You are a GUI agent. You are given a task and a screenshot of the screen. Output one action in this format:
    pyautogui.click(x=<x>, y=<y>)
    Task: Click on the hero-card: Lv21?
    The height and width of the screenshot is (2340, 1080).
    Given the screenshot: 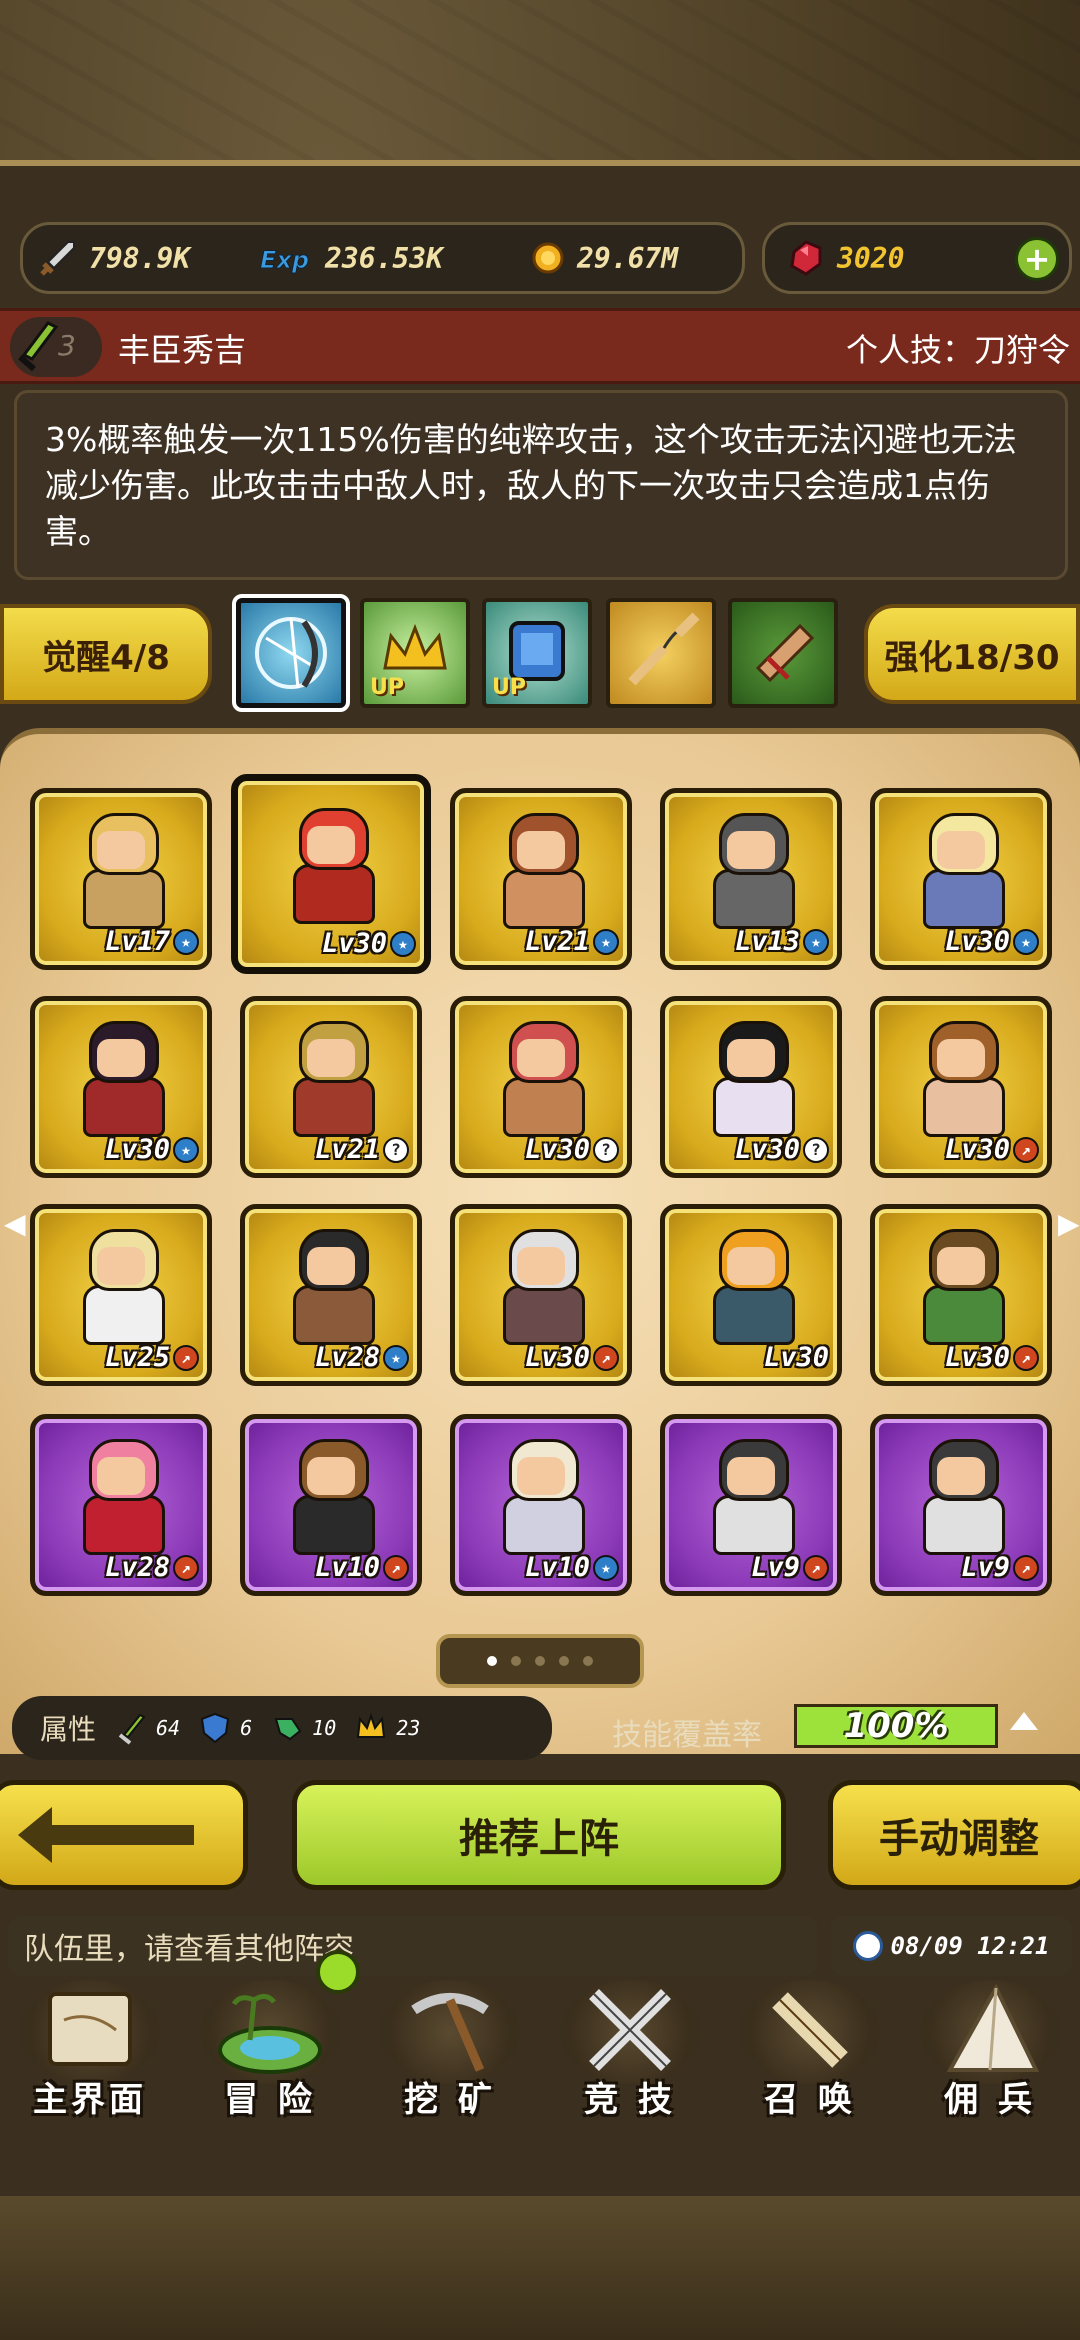 What is the action you would take?
    pyautogui.click(x=331, y=1087)
    